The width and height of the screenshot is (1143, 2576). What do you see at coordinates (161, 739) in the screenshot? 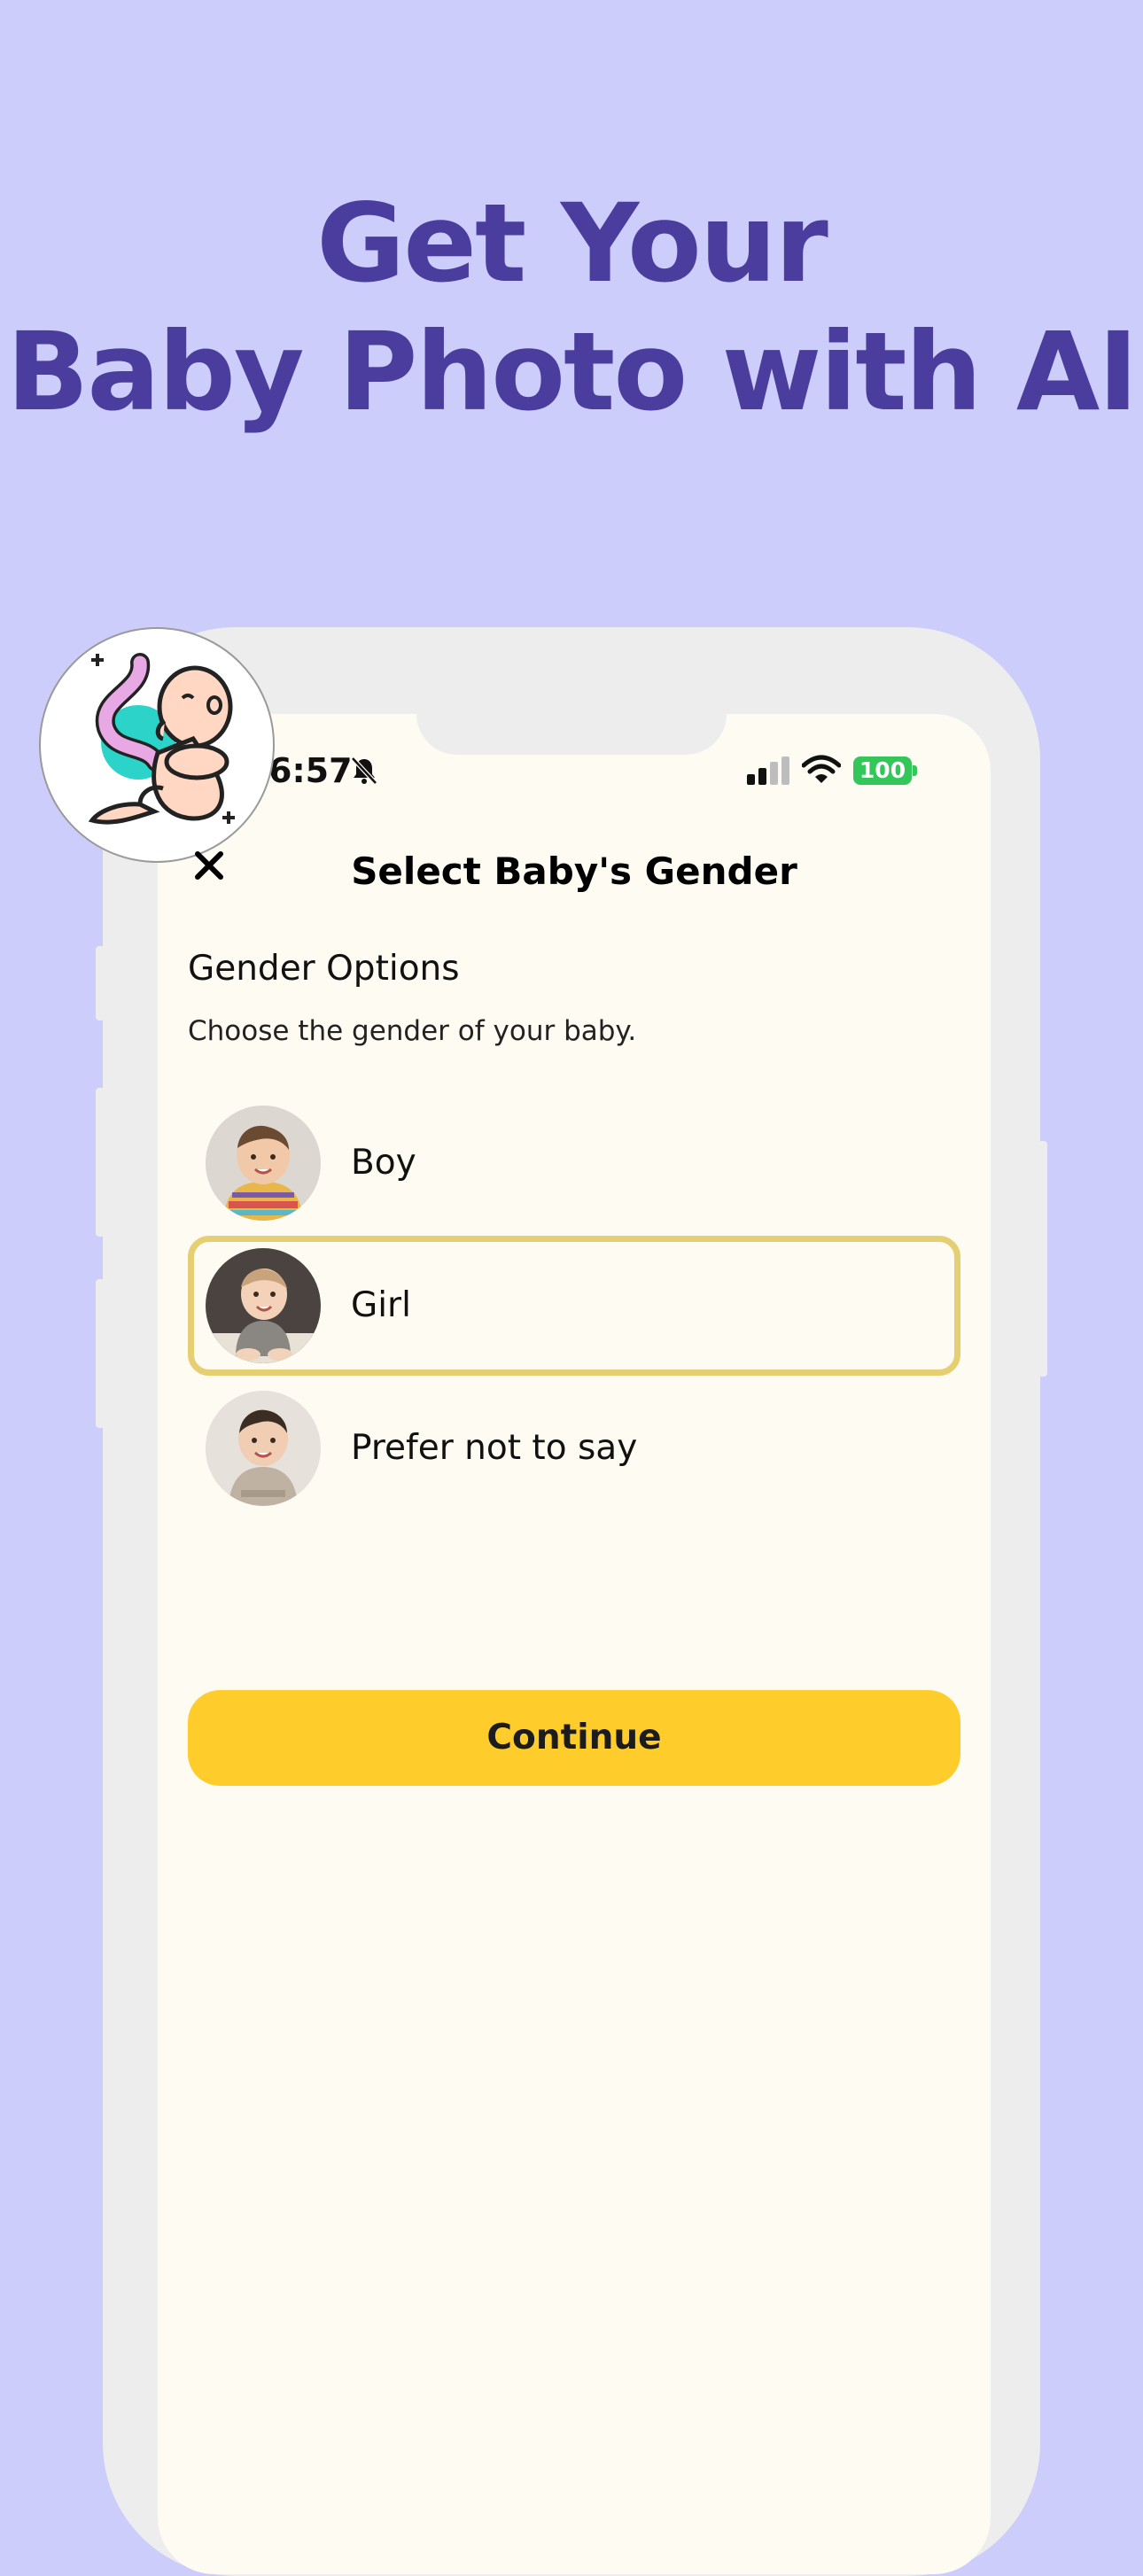
I see `app-logo-baby-icon` at bounding box center [161, 739].